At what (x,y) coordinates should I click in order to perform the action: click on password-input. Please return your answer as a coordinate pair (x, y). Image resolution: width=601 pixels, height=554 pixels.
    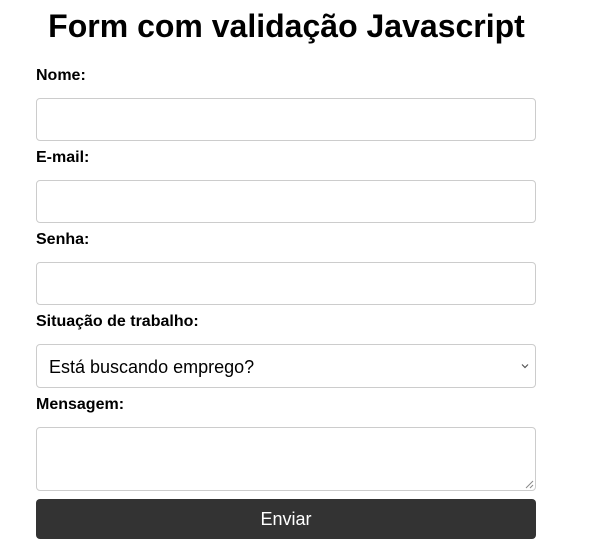
    Looking at the image, I should click on (286, 283).